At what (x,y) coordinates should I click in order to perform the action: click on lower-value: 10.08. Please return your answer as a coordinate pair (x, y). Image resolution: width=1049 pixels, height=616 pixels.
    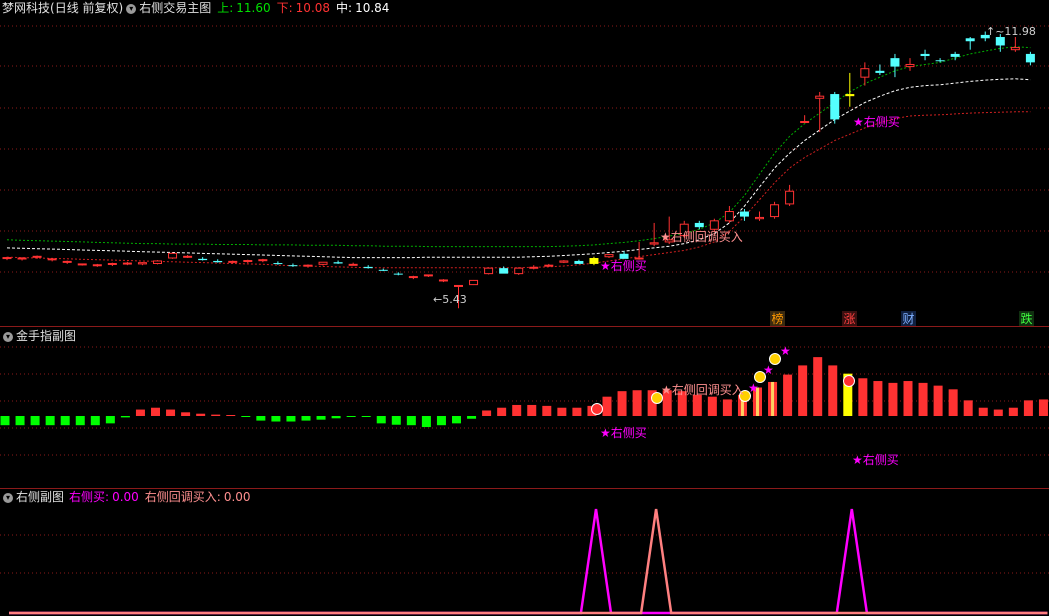
    Looking at the image, I should click on (313, 8).